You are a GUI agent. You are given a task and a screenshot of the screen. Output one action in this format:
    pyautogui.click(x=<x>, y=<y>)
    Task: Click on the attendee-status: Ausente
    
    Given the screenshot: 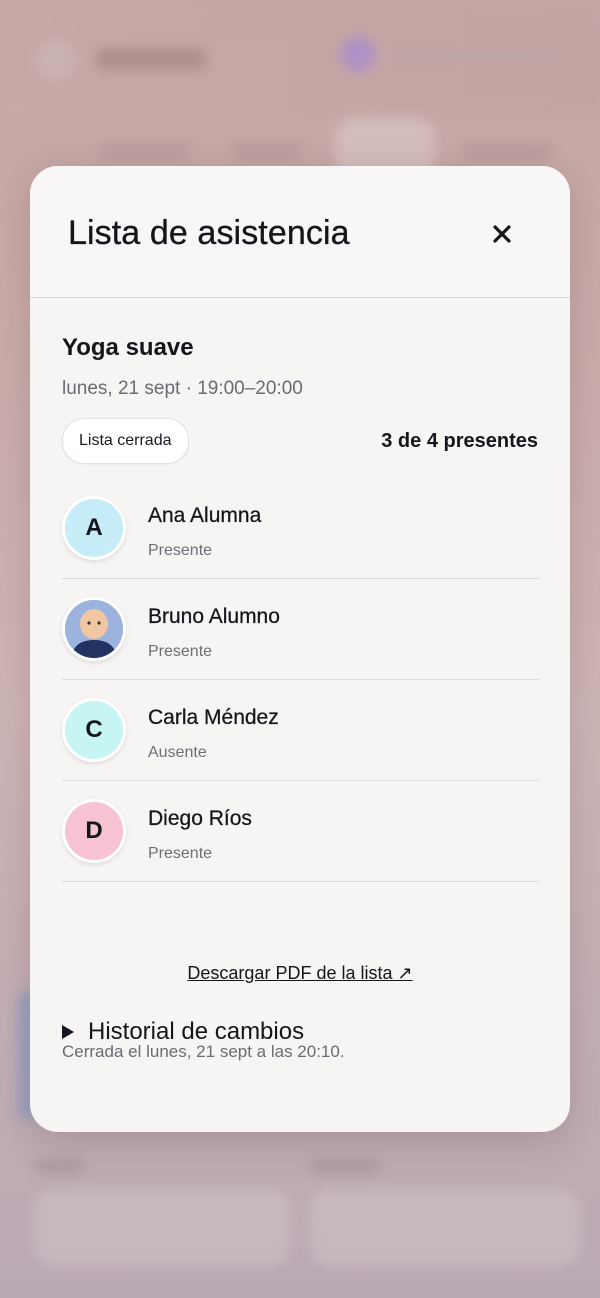 What is the action you would take?
    pyautogui.click(x=177, y=752)
    